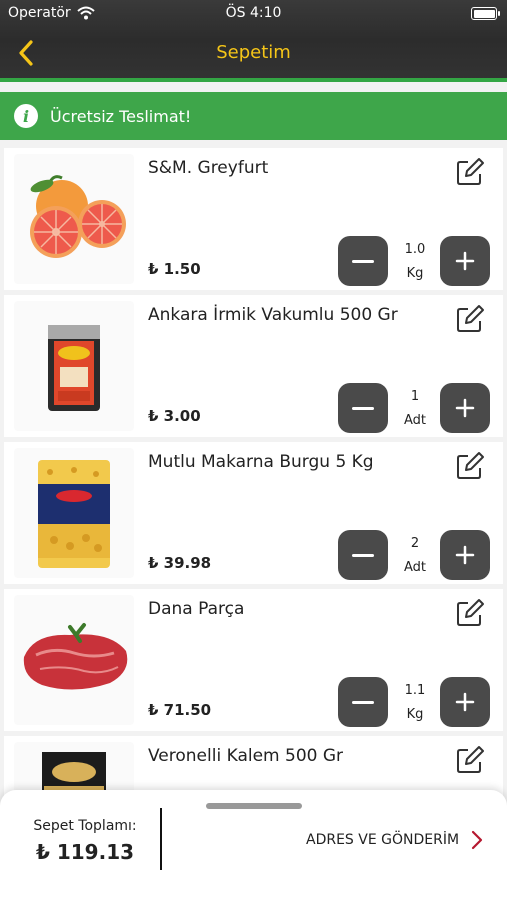  I want to click on chevron-right-icon, so click(477, 840).